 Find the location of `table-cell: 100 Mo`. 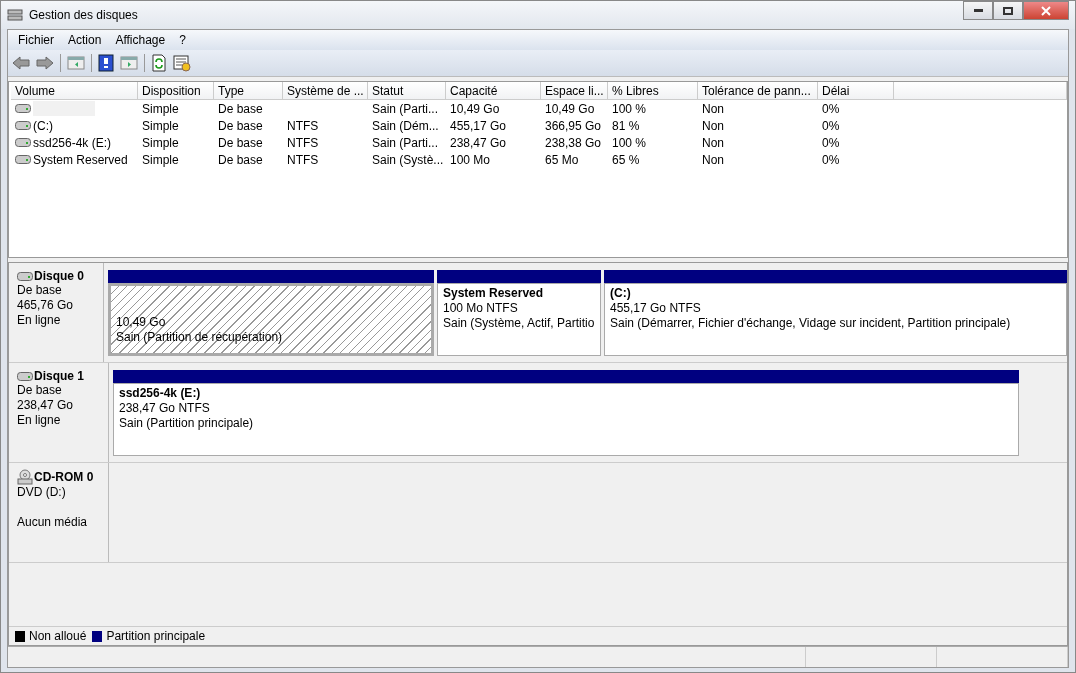

table-cell: 100 Mo is located at coordinates (470, 159).